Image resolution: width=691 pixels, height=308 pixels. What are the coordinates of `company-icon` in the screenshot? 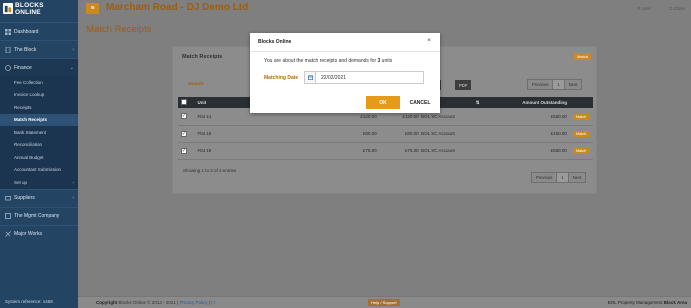 It's located at (8, 216).